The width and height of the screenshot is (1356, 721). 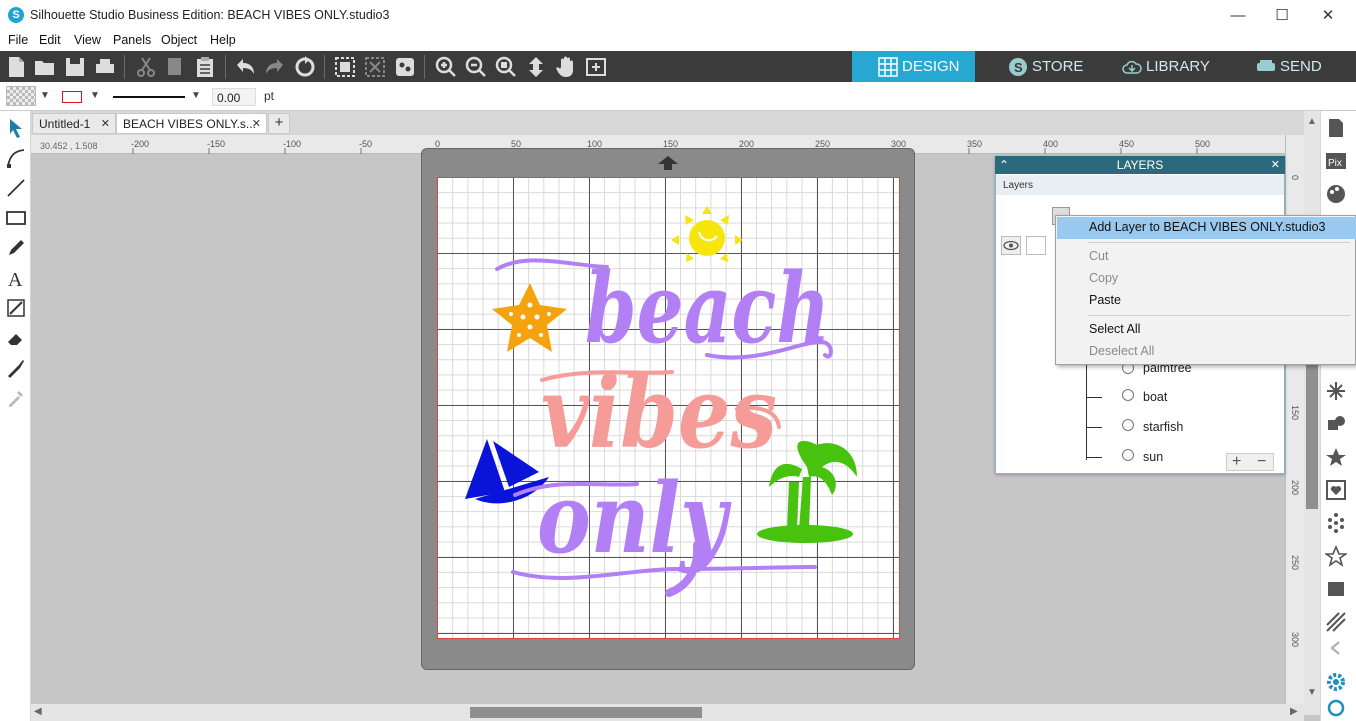 I want to click on ctx-paste: Paste, so click(x=1206, y=301).